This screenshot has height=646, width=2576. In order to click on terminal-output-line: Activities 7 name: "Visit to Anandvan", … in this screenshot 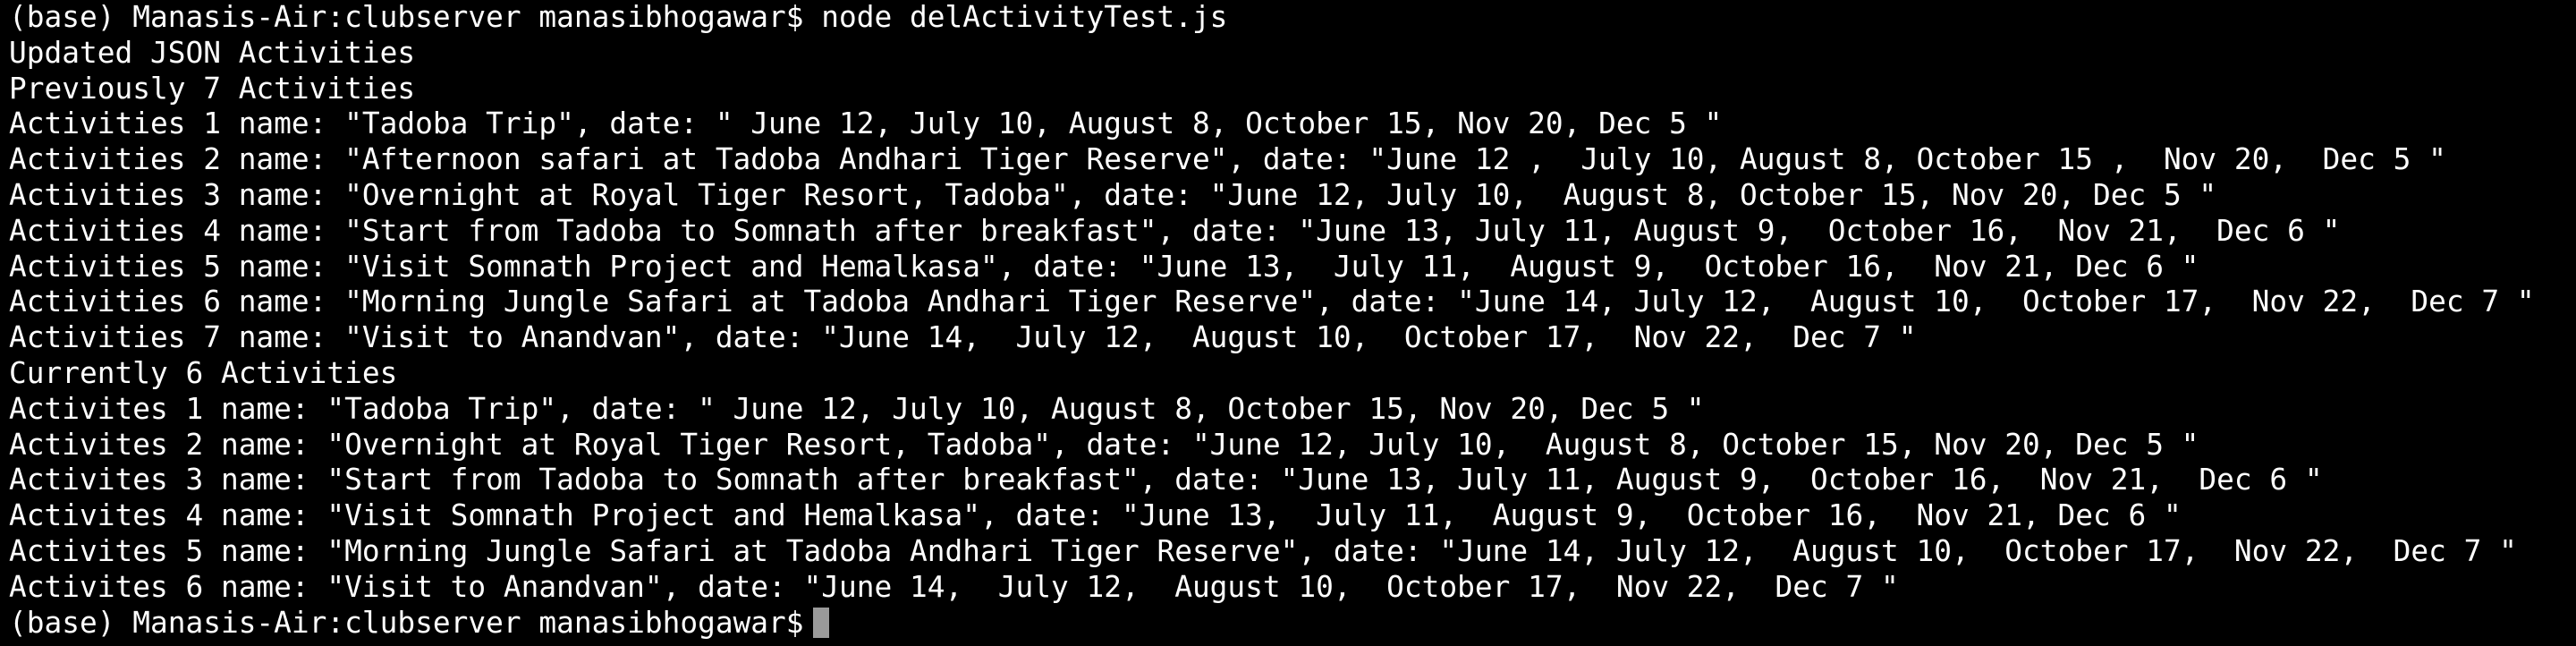, I will do `click(963, 337)`.